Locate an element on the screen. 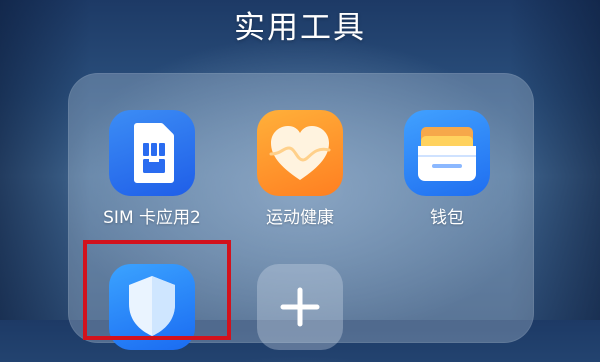 The height and width of the screenshot is (362, 600). app-label: 运动健康 is located at coordinates (300, 218).